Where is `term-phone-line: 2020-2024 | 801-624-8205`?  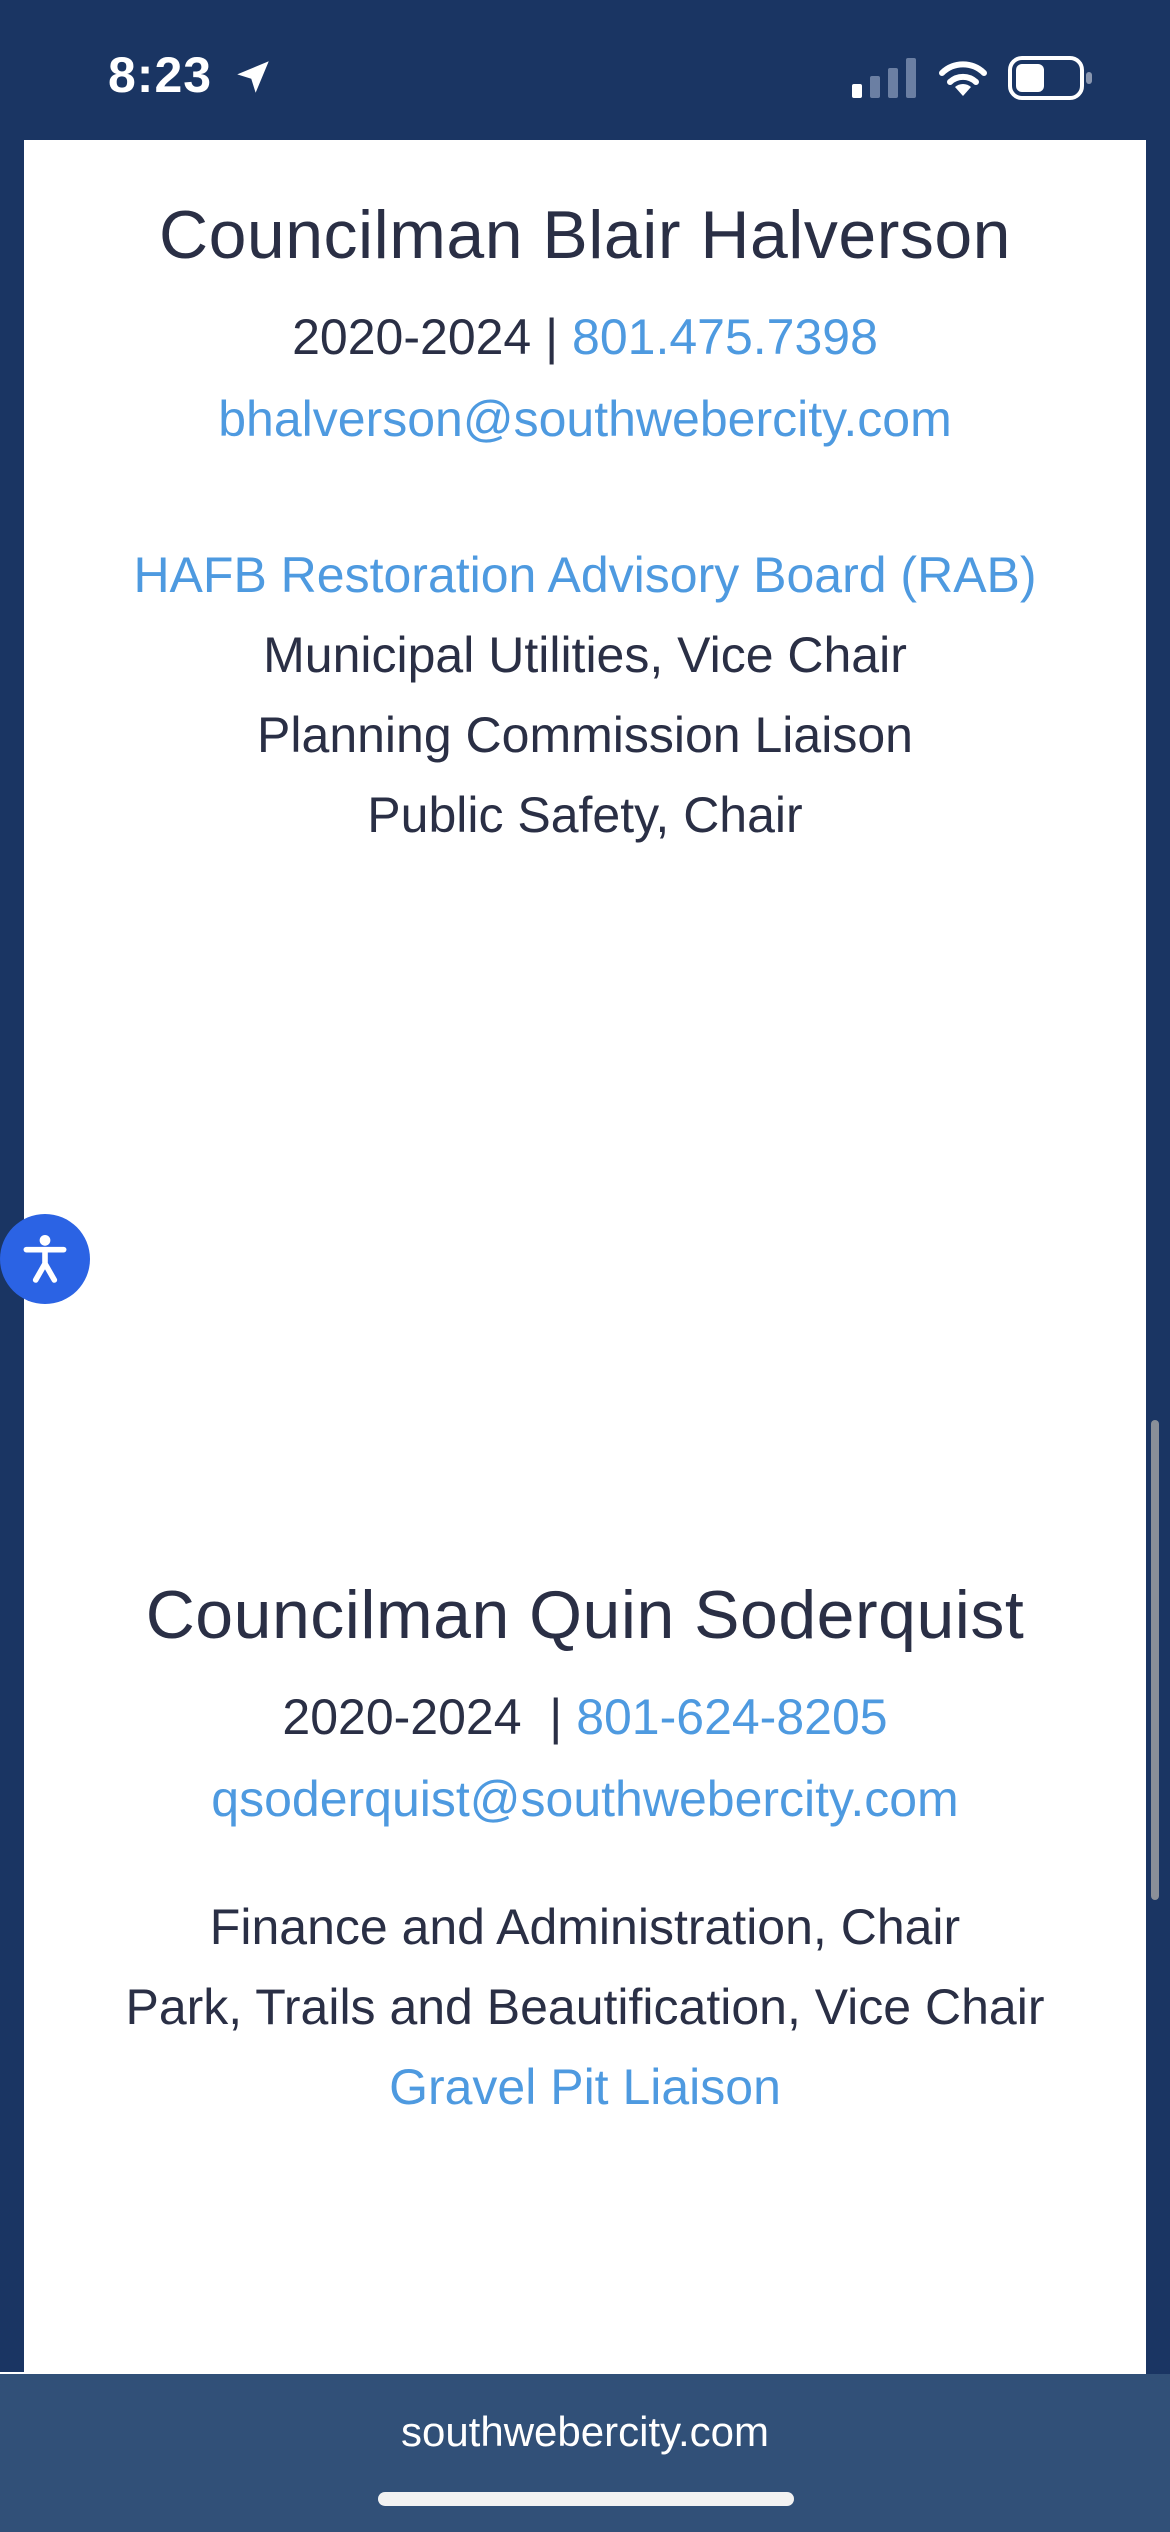 term-phone-line: 2020-2024 | 801-624-8205 is located at coordinates (585, 1717).